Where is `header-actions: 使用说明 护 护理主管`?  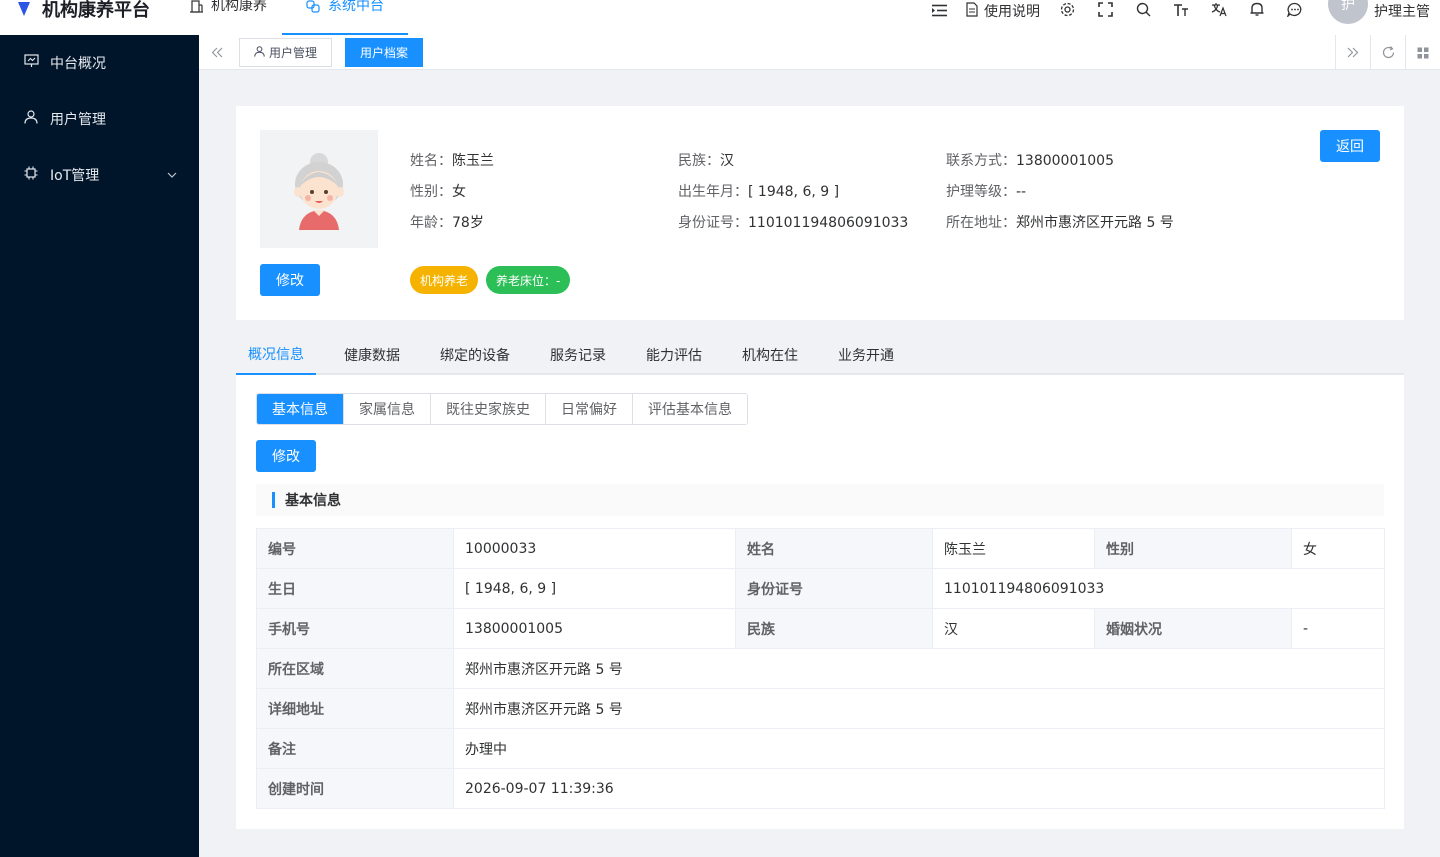
header-actions: 使用说明 护 护理主管 is located at coordinates (1180, 13).